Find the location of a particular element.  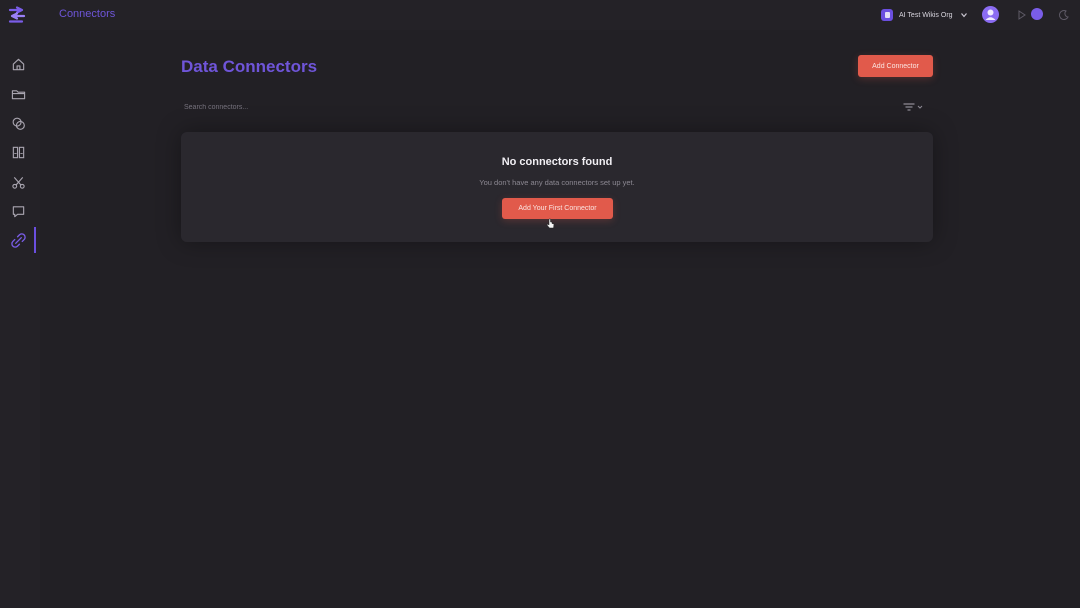

org-switcher: AI Test Wikis Org is located at coordinates (925, 15).